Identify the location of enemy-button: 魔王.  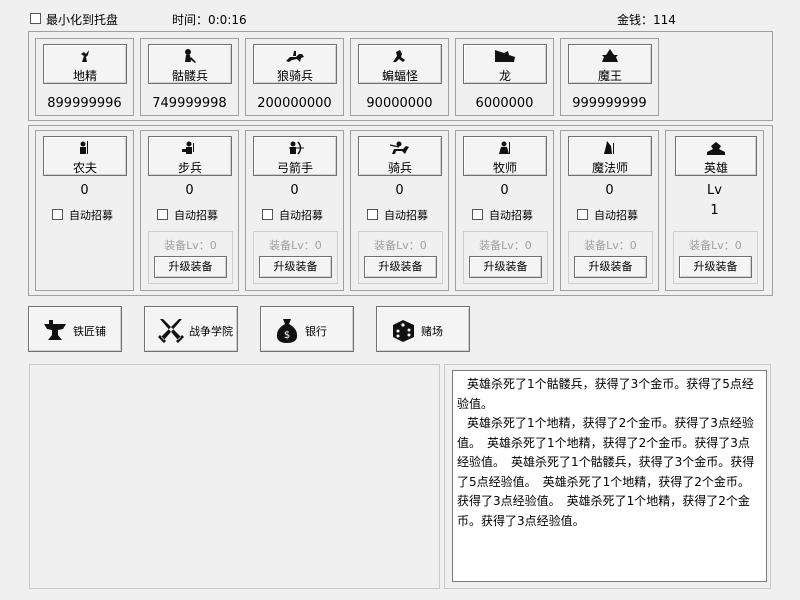
(610, 64).